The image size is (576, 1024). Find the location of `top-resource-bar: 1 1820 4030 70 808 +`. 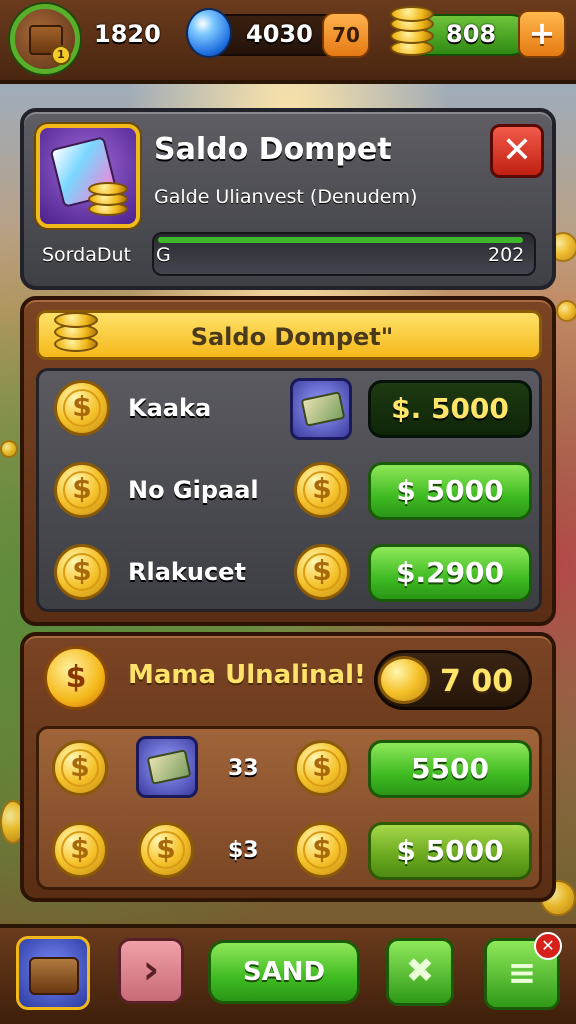

top-resource-bar: 1 1820 4030 70 808 + is located at coordinates (288, 42).